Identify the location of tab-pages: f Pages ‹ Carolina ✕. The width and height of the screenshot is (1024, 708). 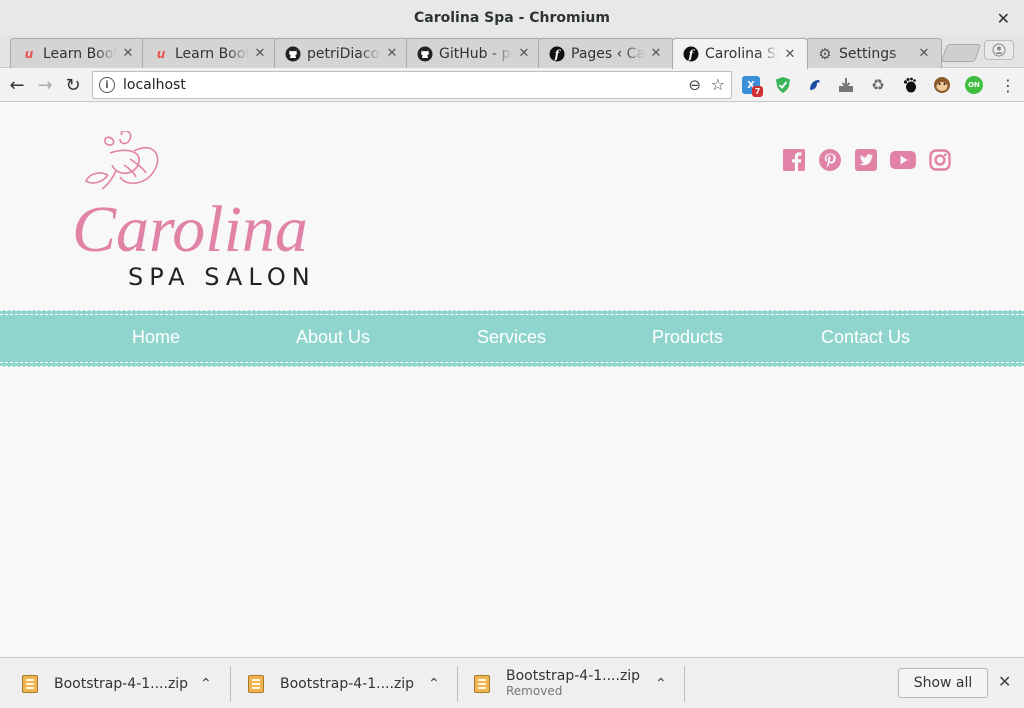
(606, 53).